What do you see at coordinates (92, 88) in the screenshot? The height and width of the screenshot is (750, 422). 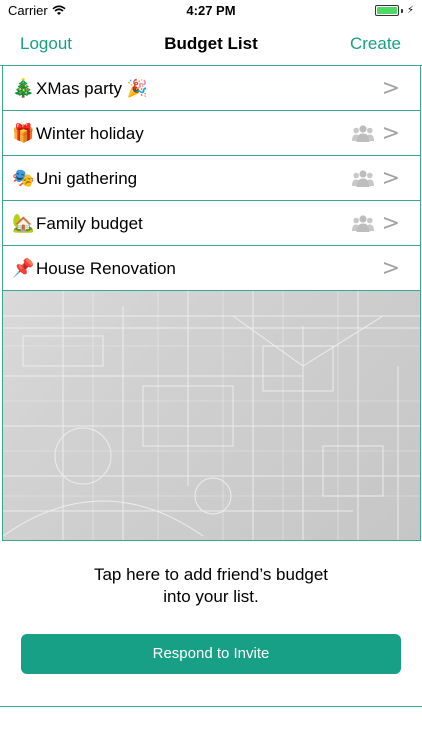 I see `budget-name: XMas party 🎉` at bounding box center [92, 88].